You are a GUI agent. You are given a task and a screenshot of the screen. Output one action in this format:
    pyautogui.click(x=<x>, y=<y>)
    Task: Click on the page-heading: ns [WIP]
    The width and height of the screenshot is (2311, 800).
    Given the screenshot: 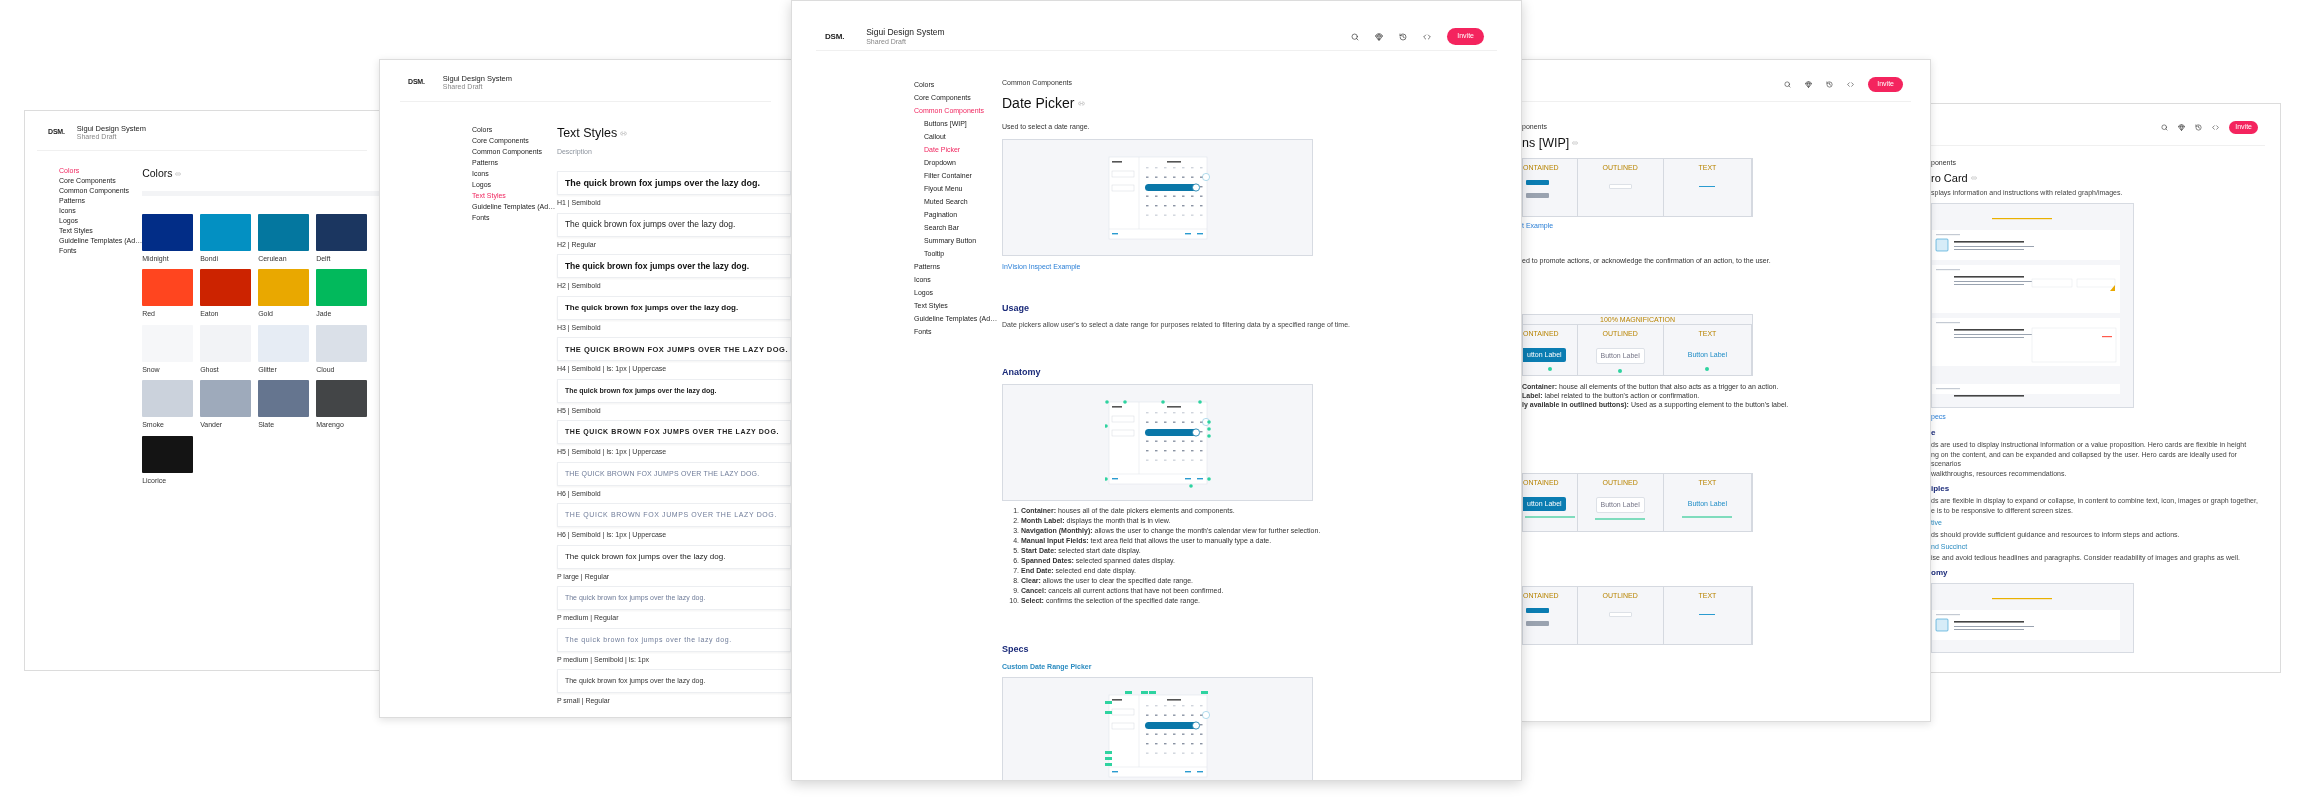 What is the action you would take?
    pyautogui.click(x=1546, y=143)
    